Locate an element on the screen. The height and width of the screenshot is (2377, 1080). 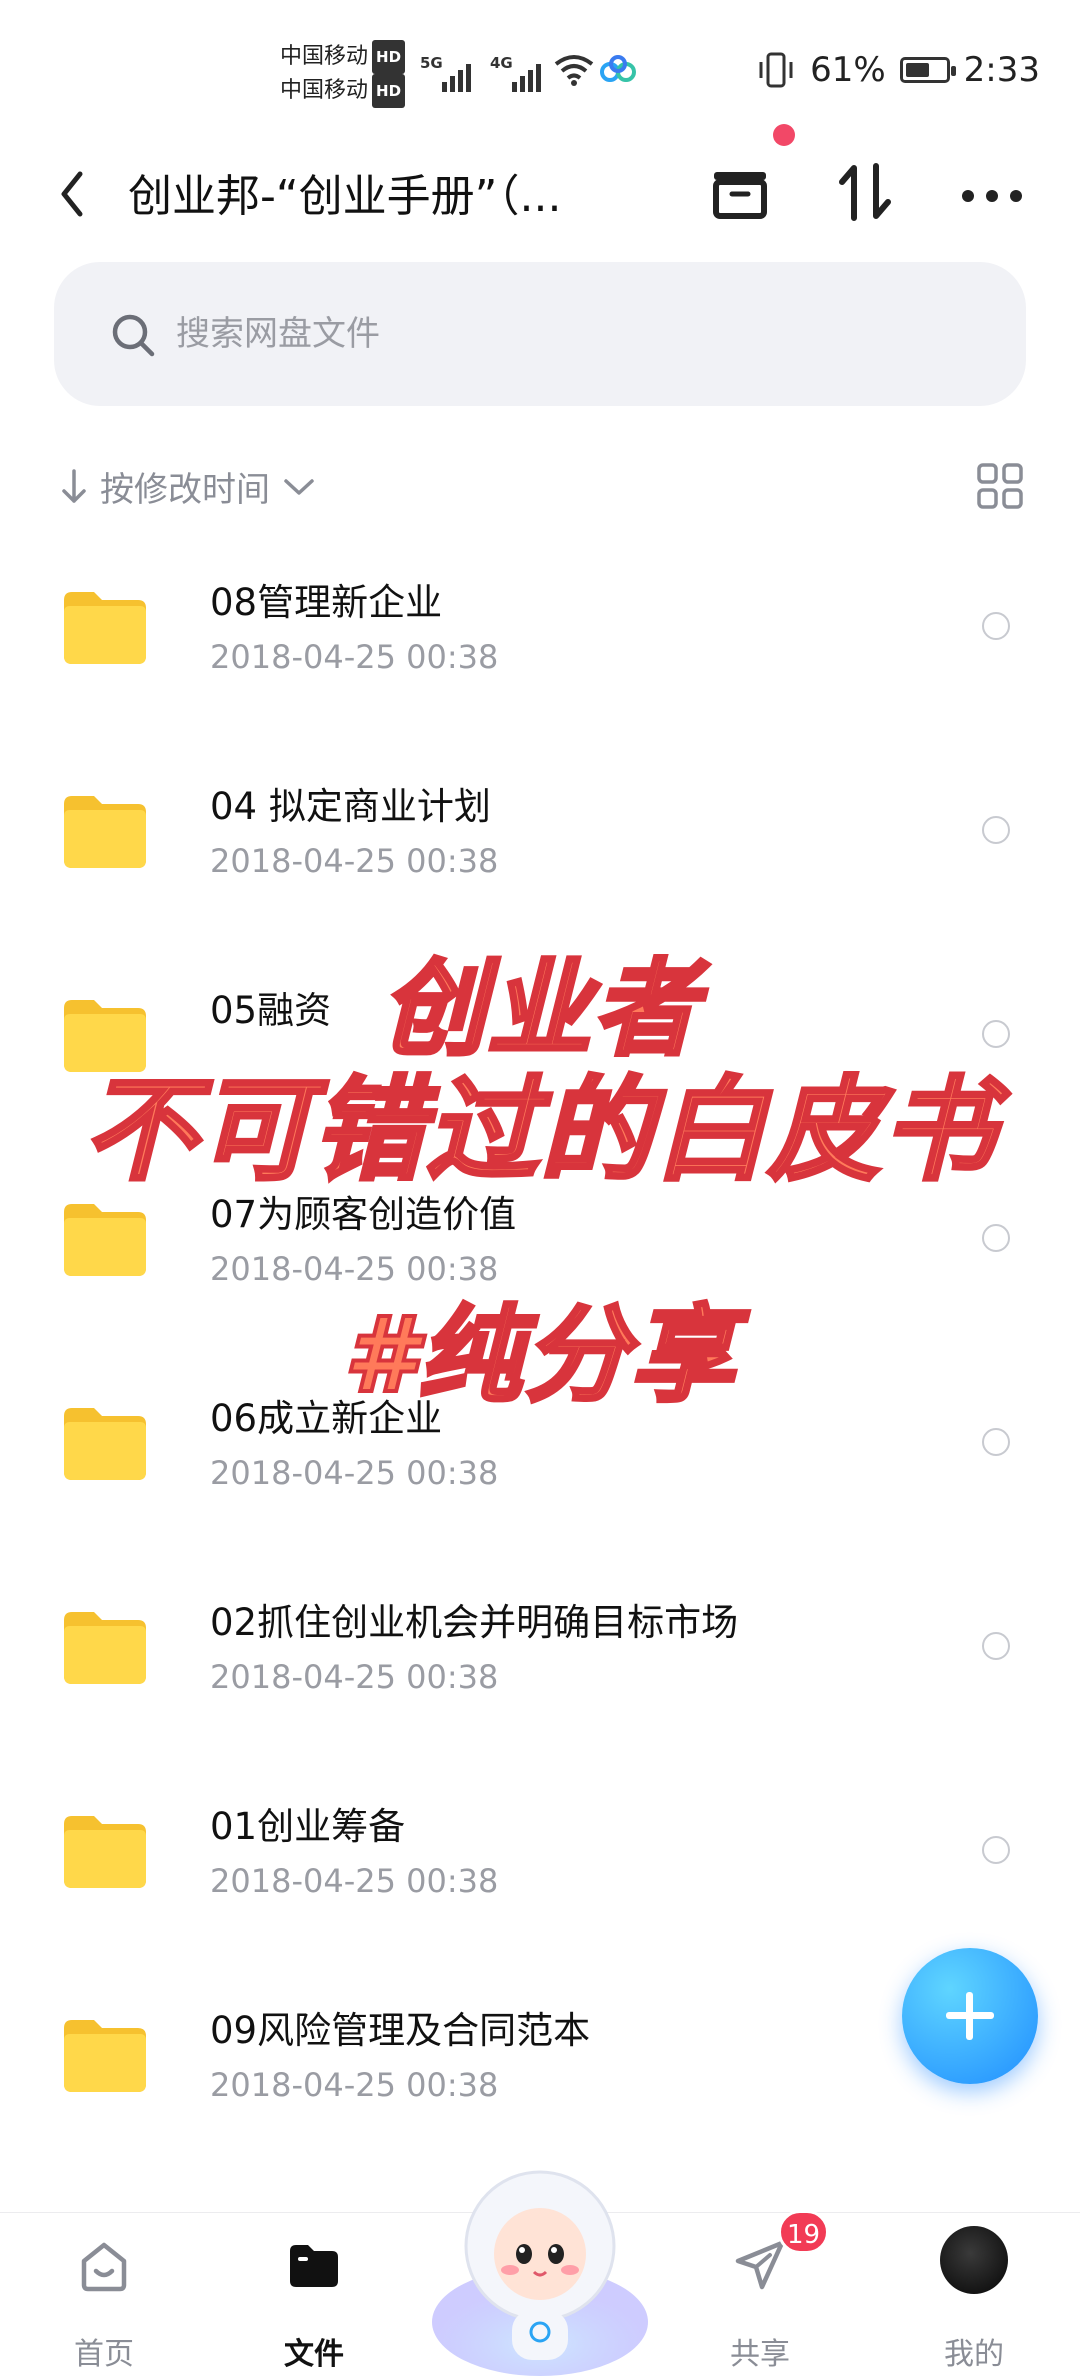
home-icon is located at coordinates (104, 2267).